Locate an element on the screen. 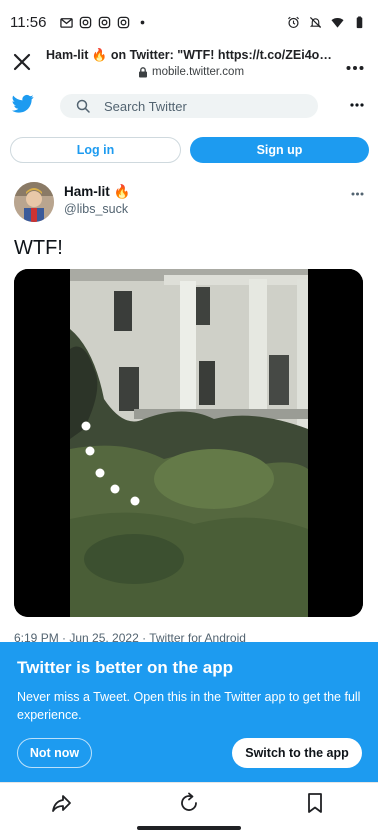  avatar-image is located at coordinates (34, 202).